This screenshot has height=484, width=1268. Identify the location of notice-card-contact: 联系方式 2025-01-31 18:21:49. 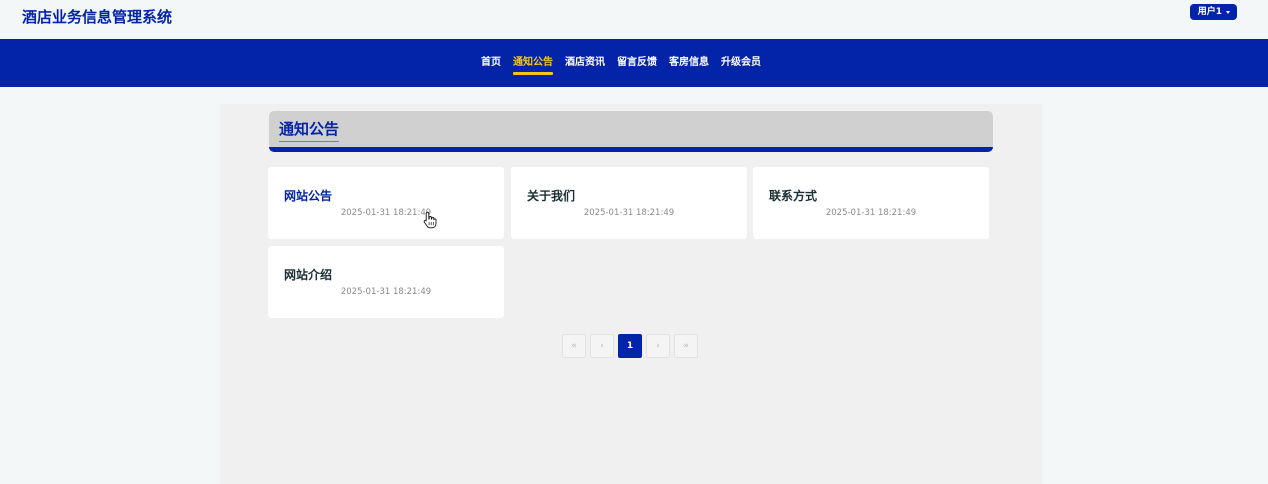
(871, 203).